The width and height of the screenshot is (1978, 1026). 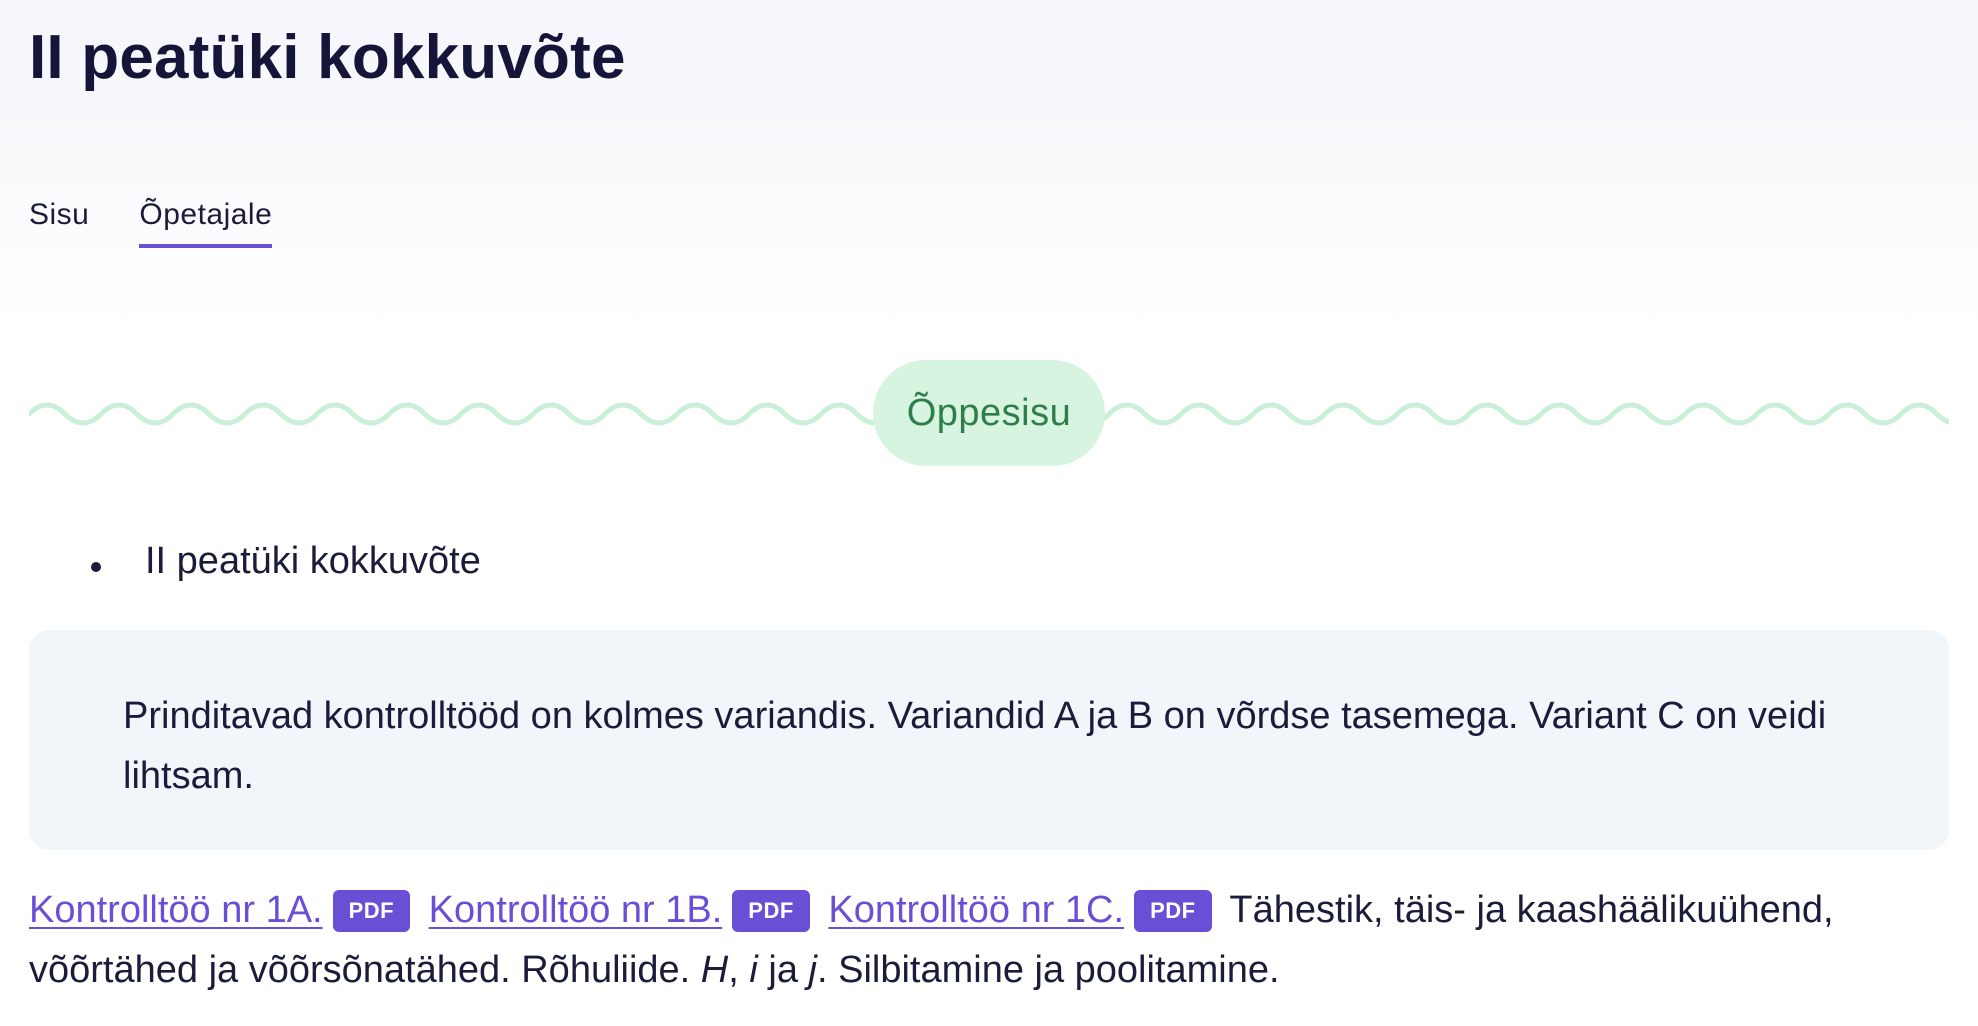 What do you see at coordinates (327, 57) in the screenshot?
I see `page-title: II peatüki kokkuvõte` at bounding box center [327, 57].